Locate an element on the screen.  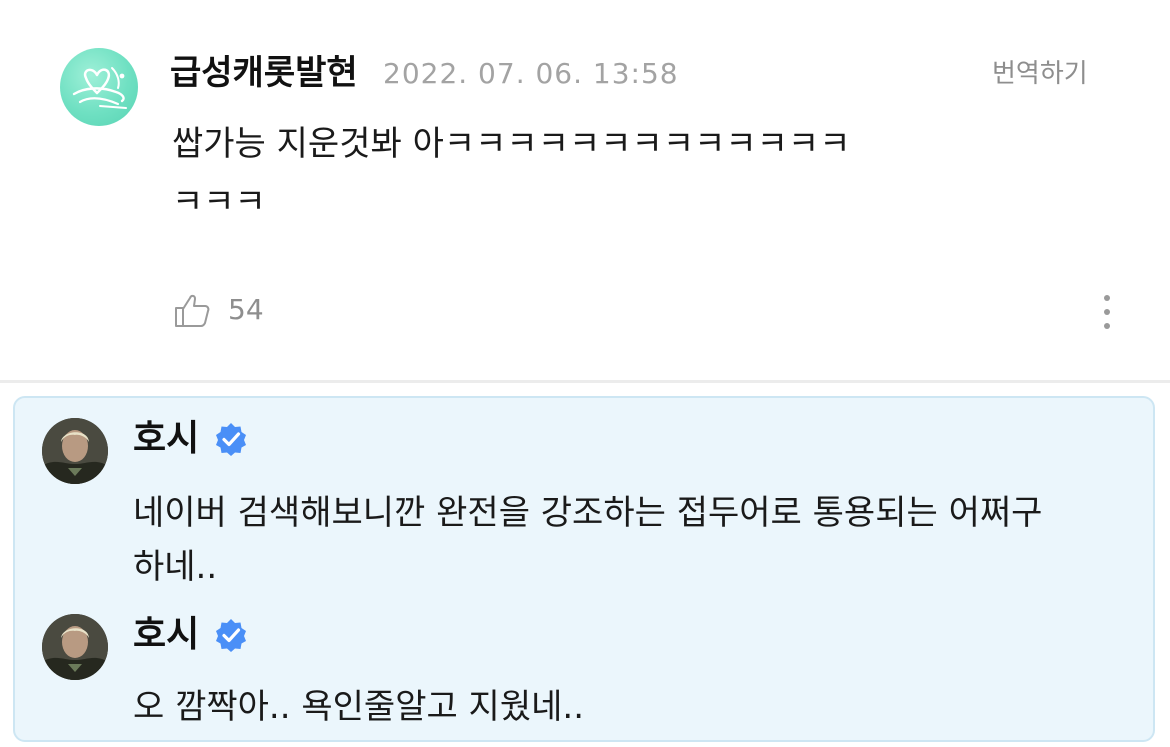
comment-divider is located at coordinates (585, 381).